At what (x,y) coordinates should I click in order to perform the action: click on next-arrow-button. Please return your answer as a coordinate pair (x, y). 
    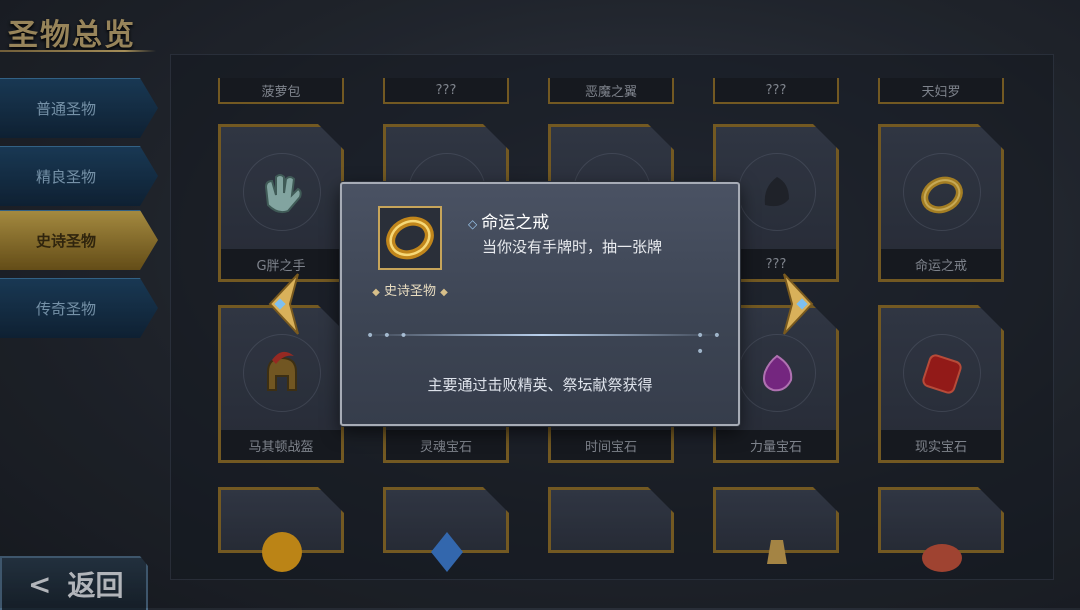
    Looking at the image, I should click on (799, 304).